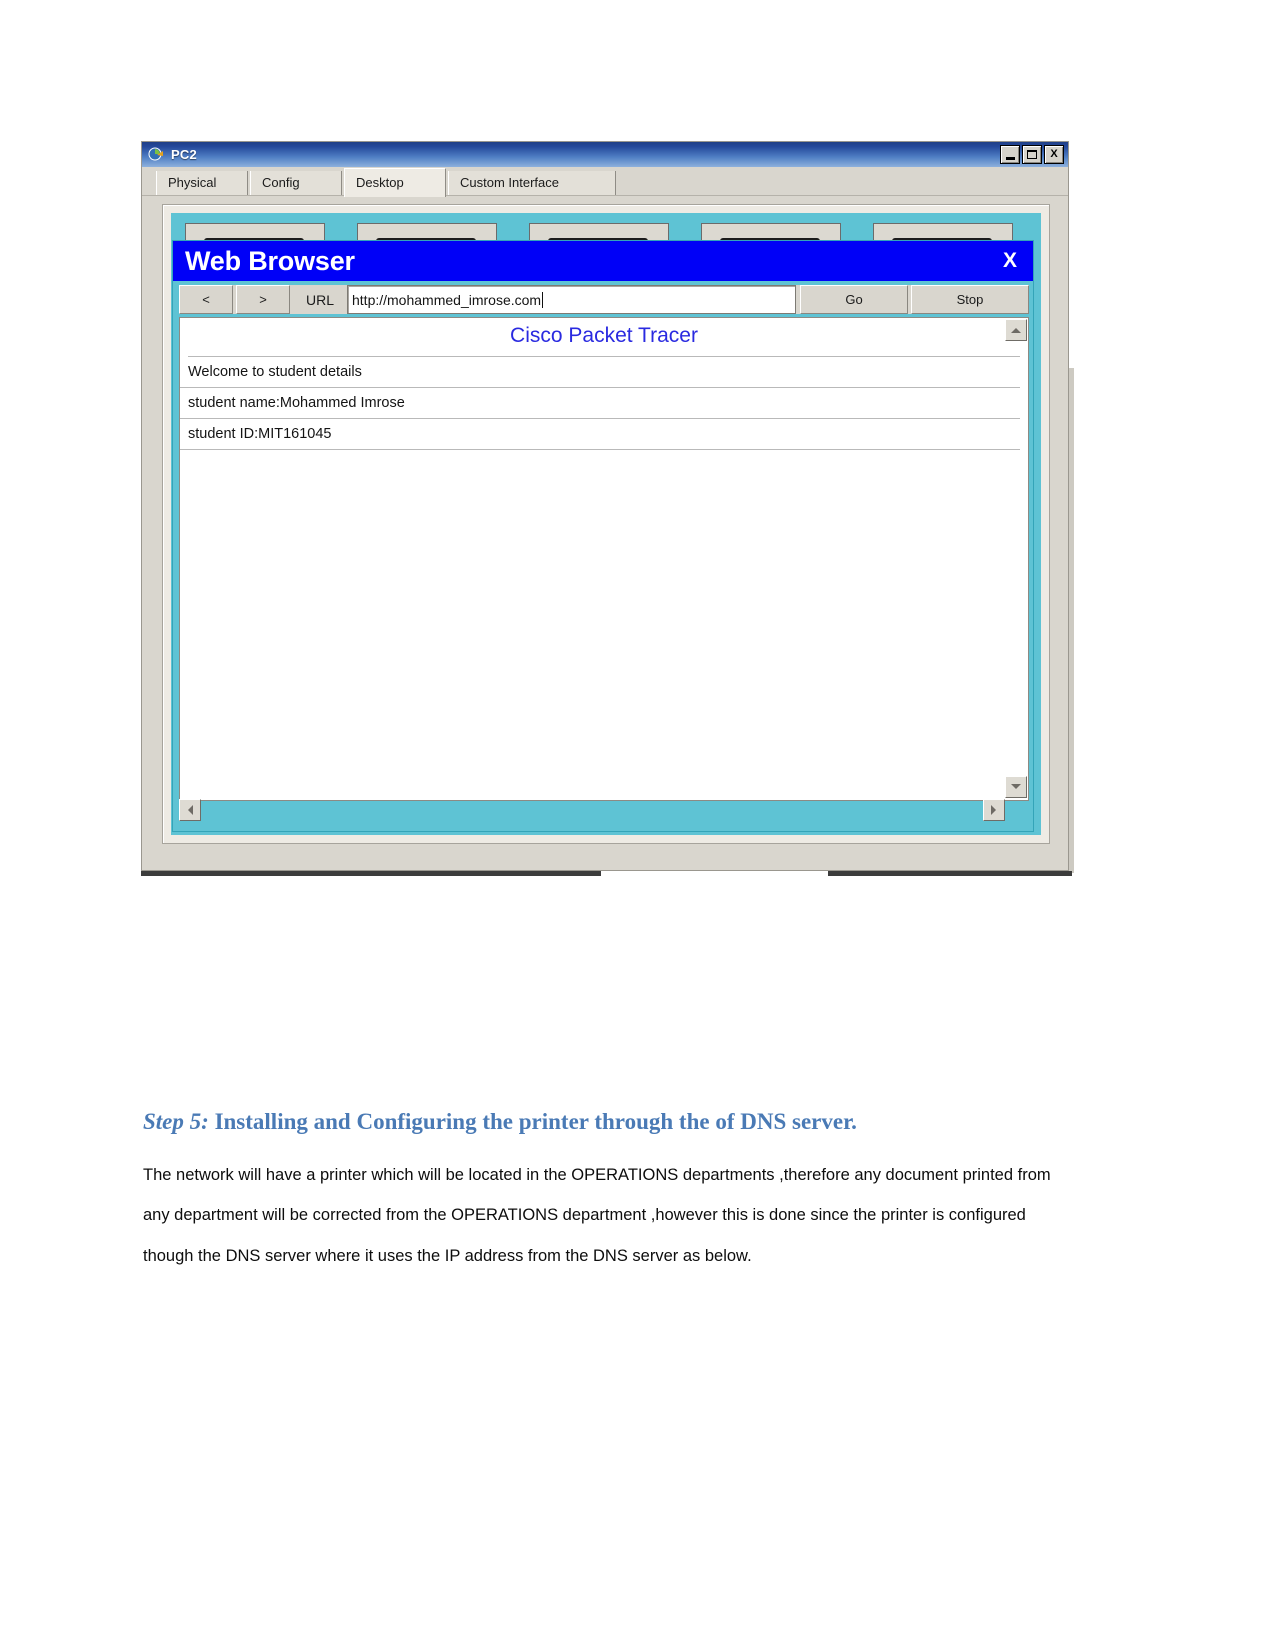 The width and height of the screenshot is (1275, 1650). What do you see at coordinates (950, 873) in the screenshot?
I see `window-bottom-shadow-right` at bounding box center [950, 873].